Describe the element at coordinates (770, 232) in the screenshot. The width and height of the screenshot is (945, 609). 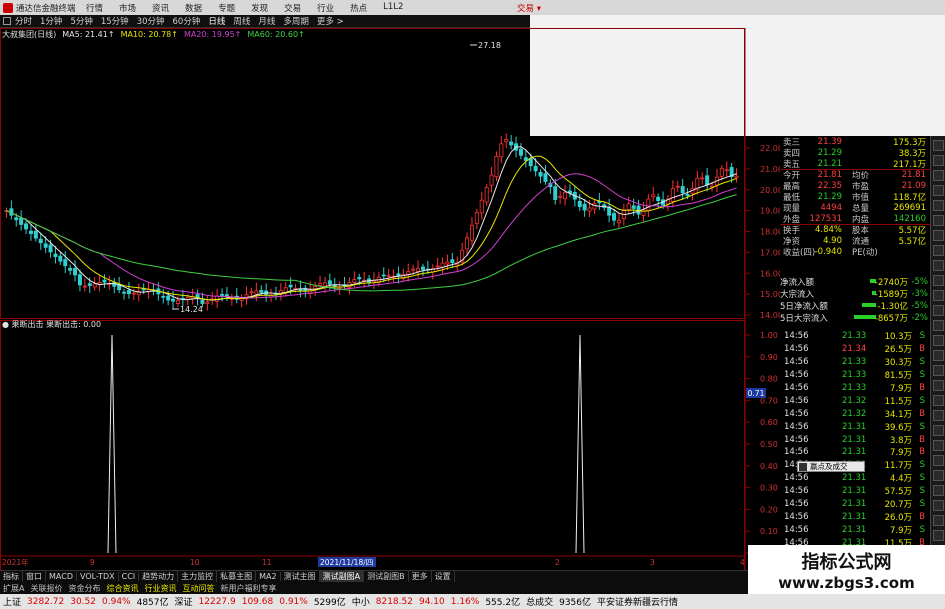
I see `price-axis-label: 18.00` at that location.